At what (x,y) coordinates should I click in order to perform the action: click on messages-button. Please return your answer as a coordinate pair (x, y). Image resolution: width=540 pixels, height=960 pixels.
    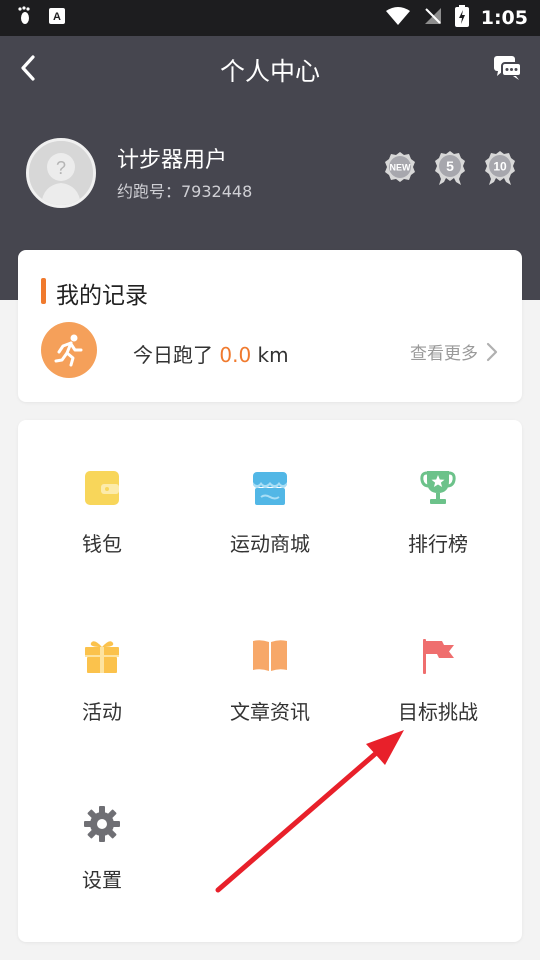
    Looking at the image, I should click on (508, 68).